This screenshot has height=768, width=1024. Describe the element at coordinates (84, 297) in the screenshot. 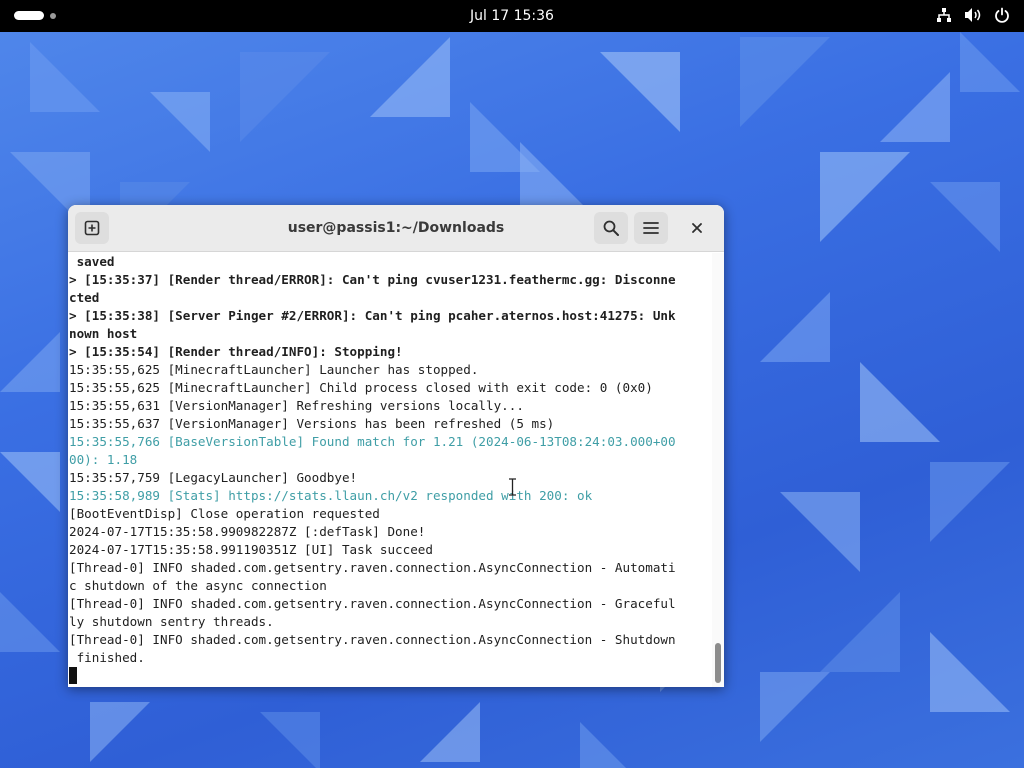

I see `terminal-line: cted` at that location.